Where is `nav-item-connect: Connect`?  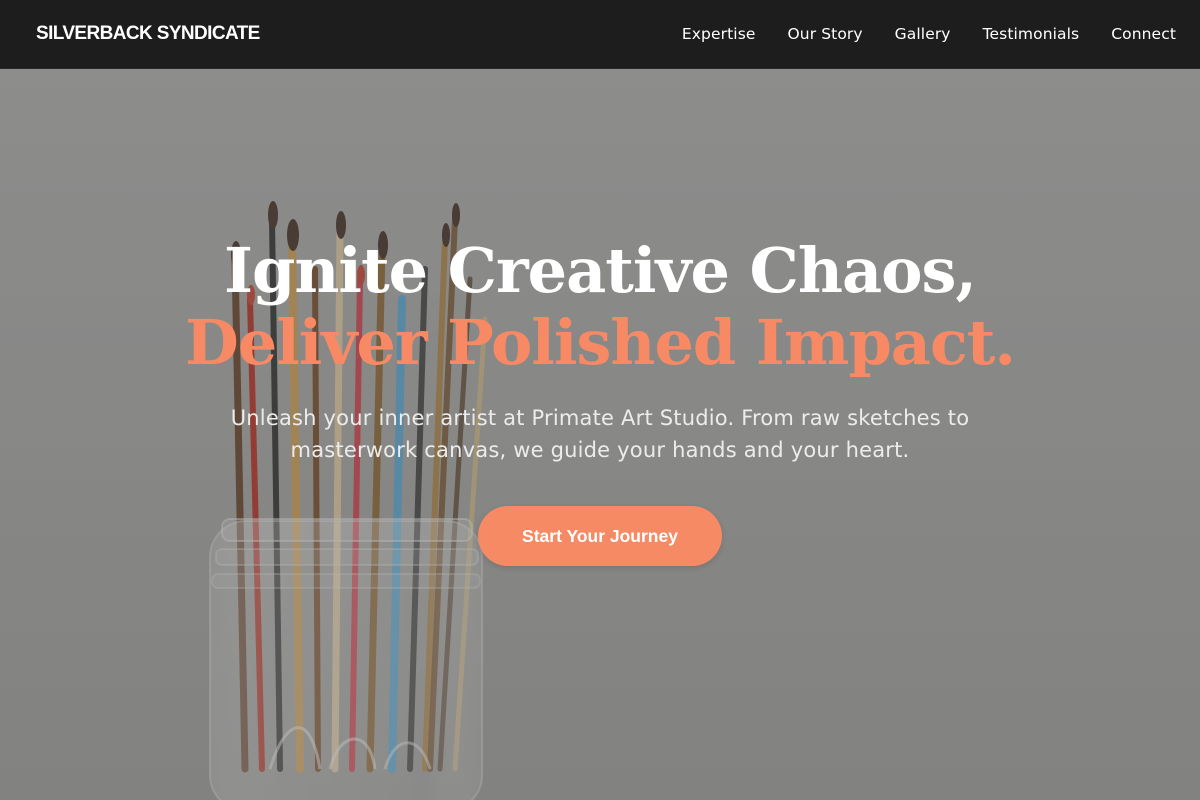
nav-item-connect: Connect is located at coordinates (1143, 34).